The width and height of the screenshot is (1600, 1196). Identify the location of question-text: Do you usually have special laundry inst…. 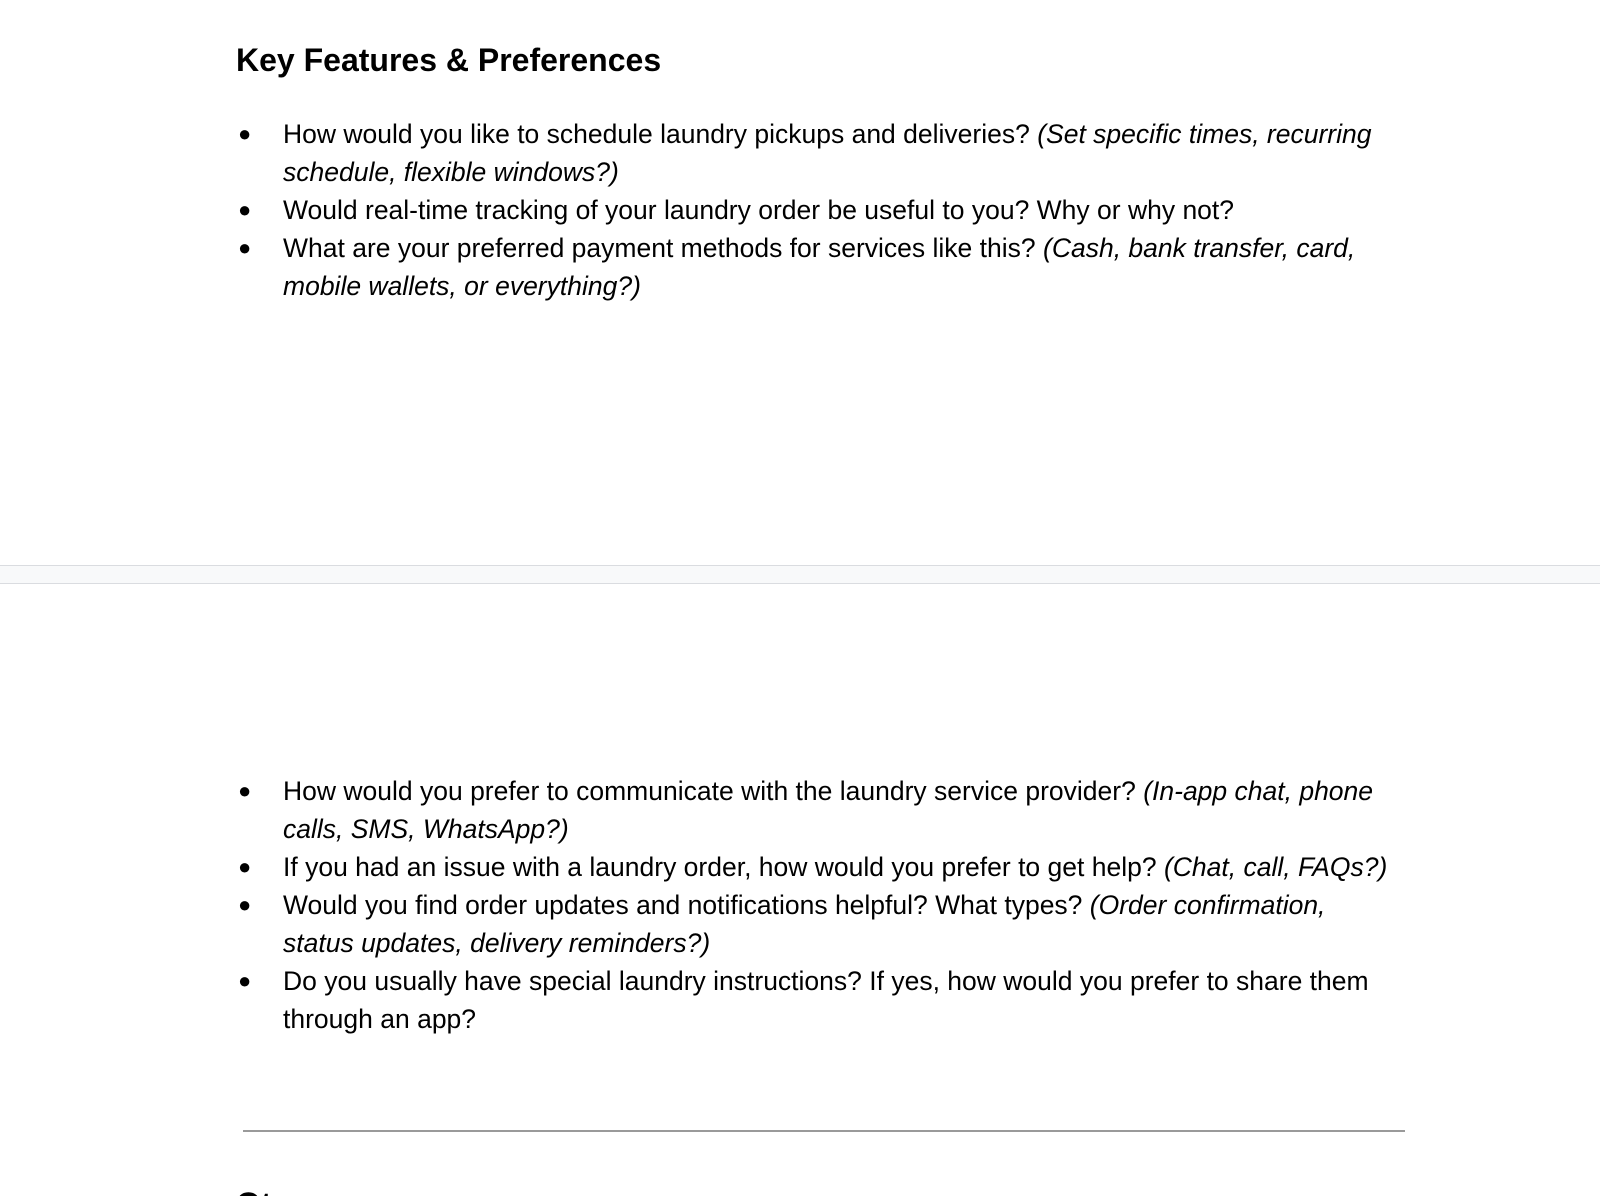
(826, 1000).